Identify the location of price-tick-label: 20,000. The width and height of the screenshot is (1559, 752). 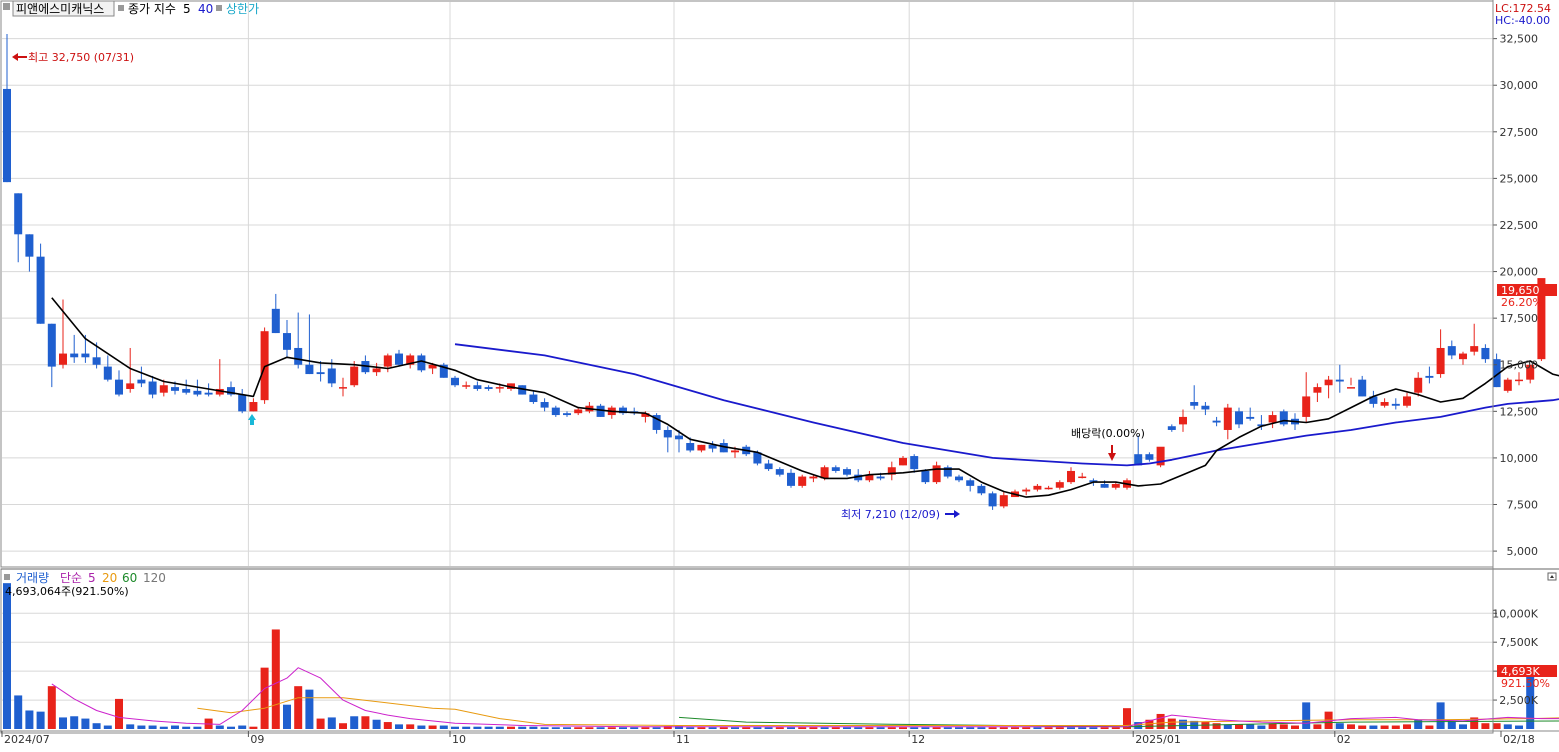
(1519, 272).